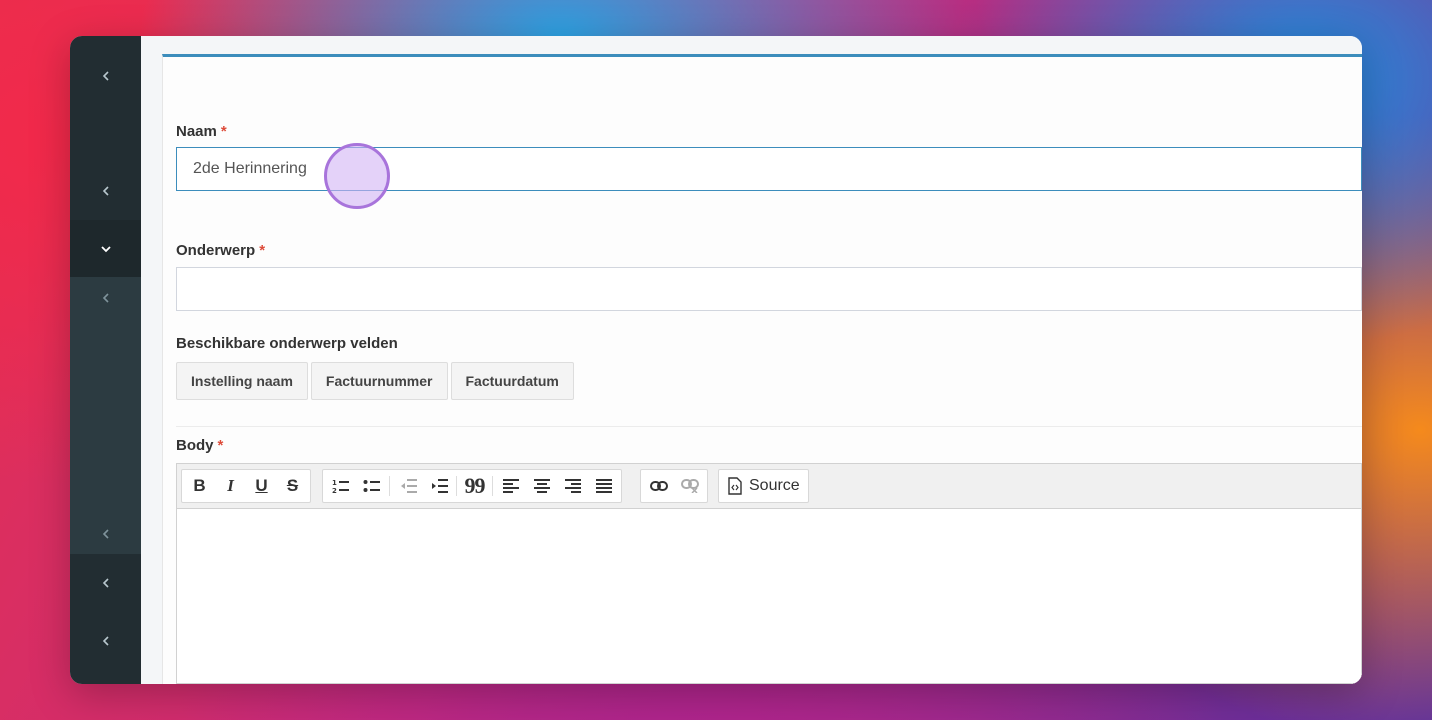 The image size is (1432, 720). I want to click on outdent-icon, so click(407, 486).